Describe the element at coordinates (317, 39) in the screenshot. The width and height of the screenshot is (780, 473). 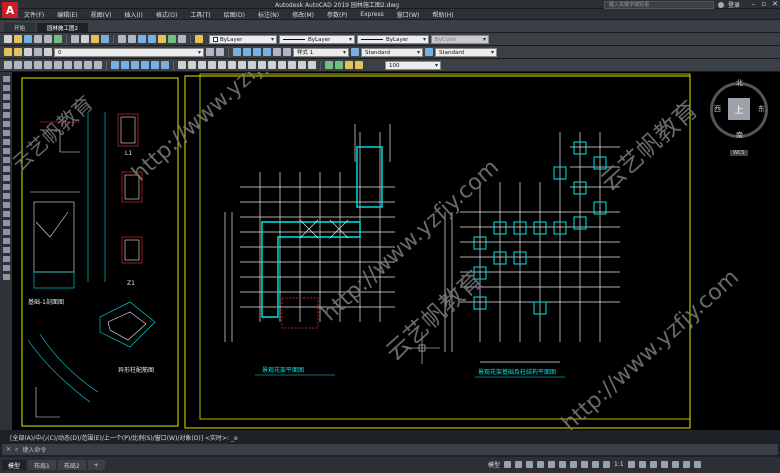
I see `linetype-select: ByLayer` at that location.